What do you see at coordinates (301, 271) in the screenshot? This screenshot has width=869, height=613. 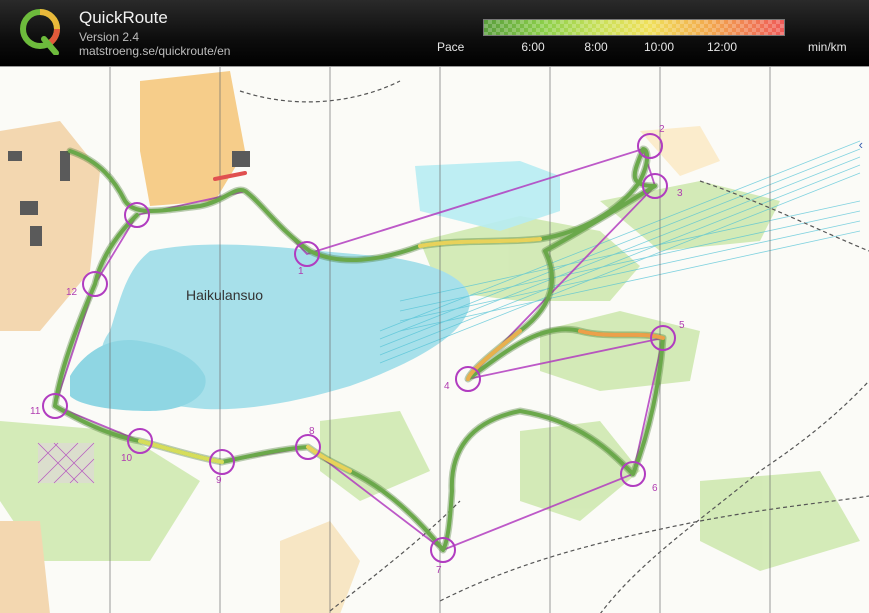 I see `control-number-1: 1` at bounding box center [301, 271].